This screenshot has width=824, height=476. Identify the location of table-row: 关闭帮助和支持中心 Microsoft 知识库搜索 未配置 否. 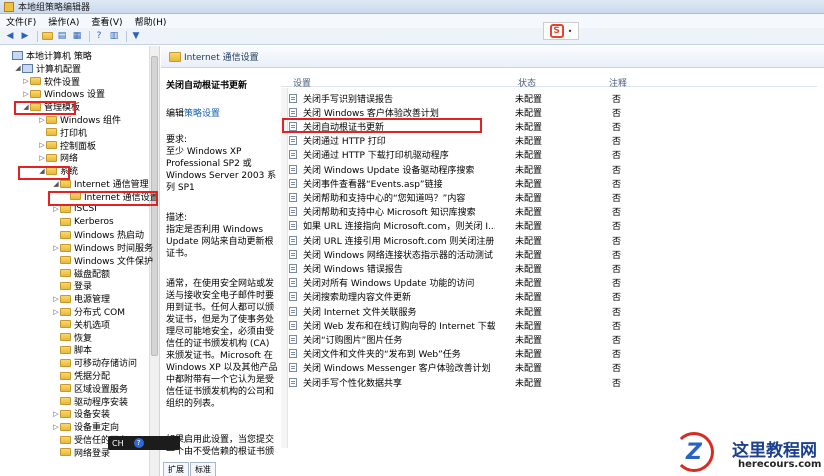
(549, 212).